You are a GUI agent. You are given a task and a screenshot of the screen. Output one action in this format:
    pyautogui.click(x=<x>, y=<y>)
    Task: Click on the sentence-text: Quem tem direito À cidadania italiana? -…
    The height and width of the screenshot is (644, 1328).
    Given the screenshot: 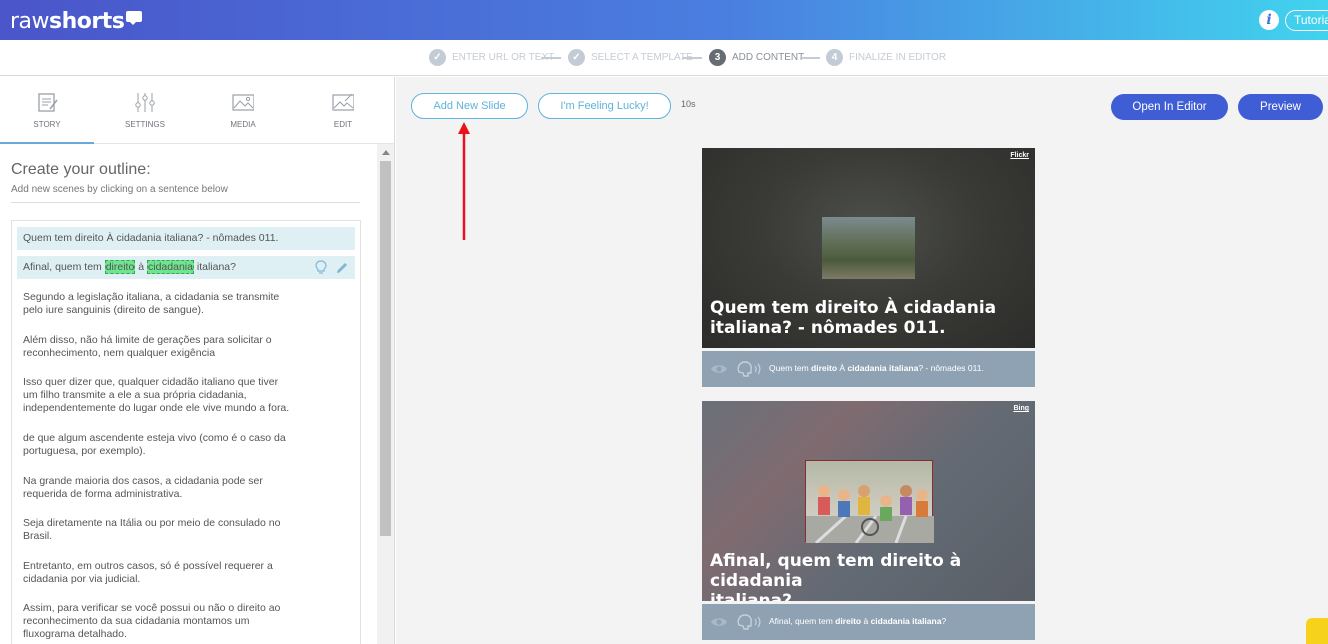 What is the action you would take?
    pyautogui.click(x=151, y=238)
    